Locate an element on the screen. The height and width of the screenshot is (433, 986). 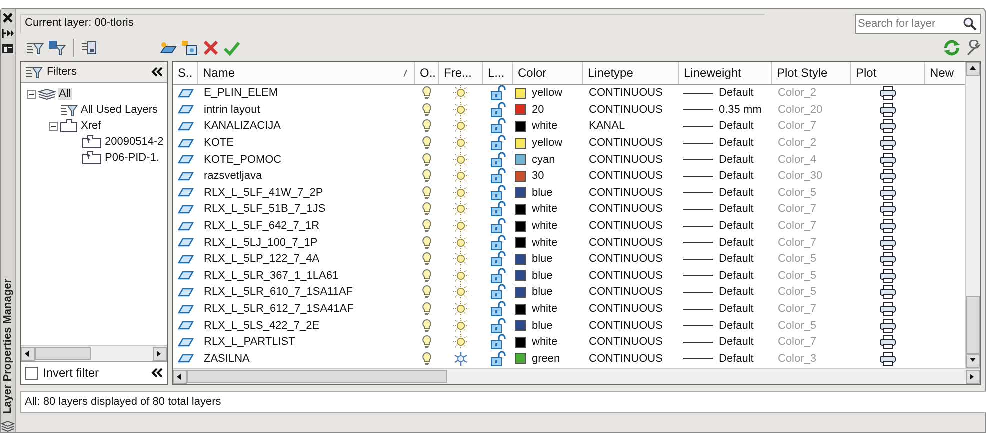
auto-hide-icon is located at coordinates (8, 33).